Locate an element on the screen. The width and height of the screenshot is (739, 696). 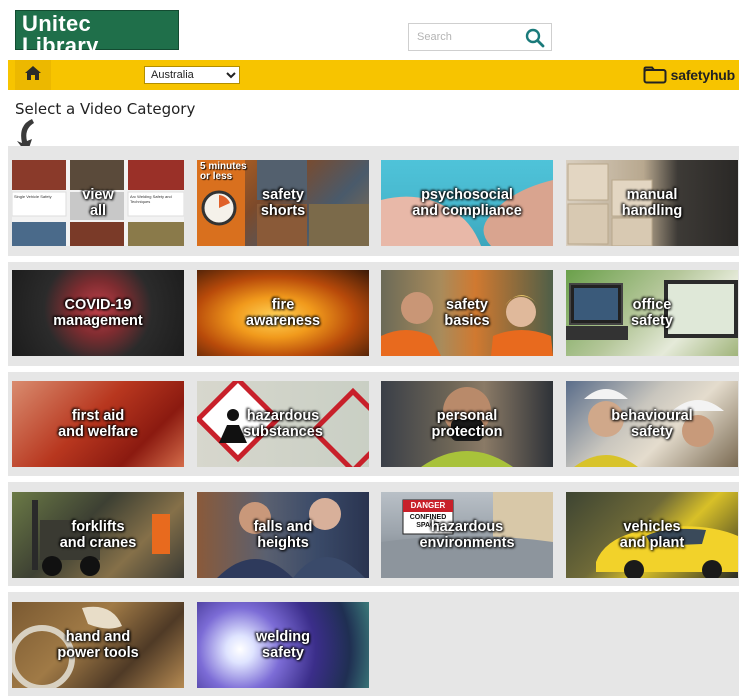
category-tile-hazardous-substances: hazardous substances is located at coordinates (283, 424).